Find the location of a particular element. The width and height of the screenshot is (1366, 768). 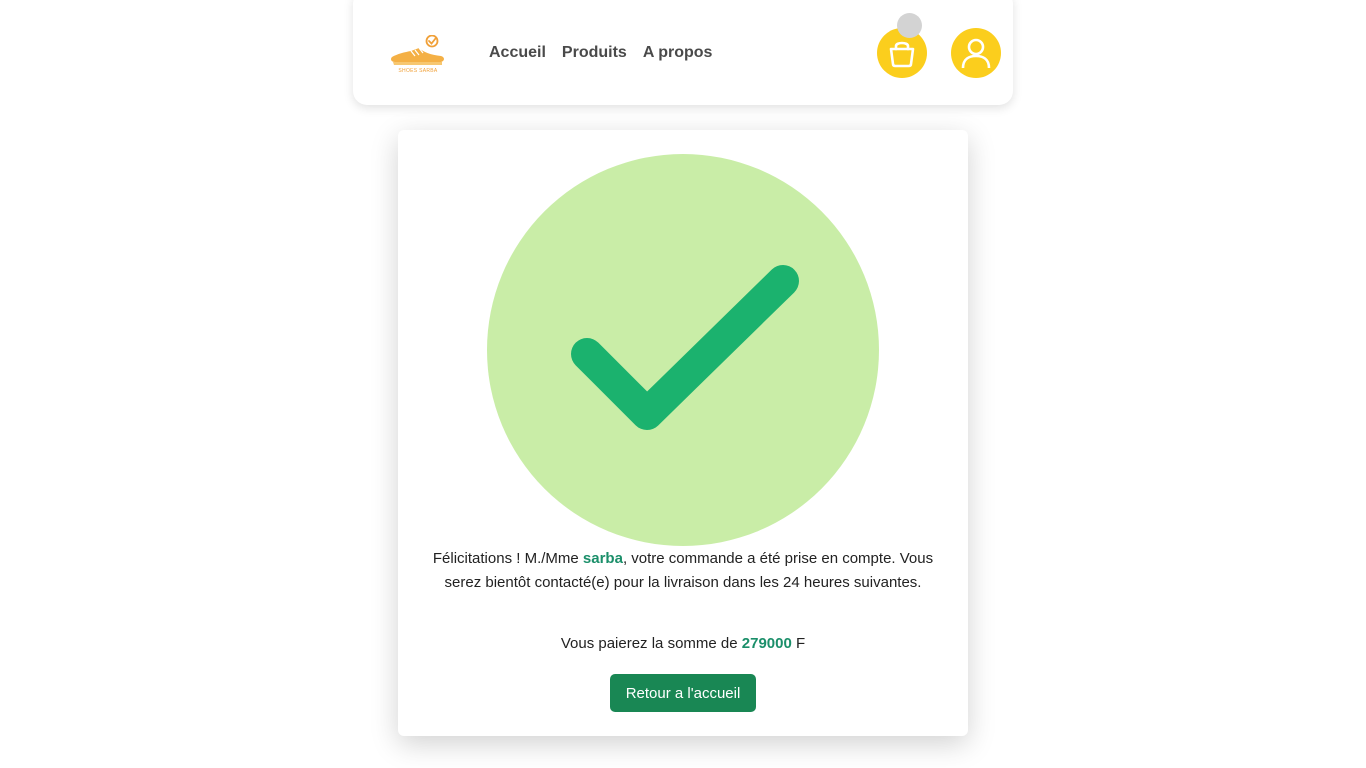

order-amount: 279000 is located at coordinates (766, 643).